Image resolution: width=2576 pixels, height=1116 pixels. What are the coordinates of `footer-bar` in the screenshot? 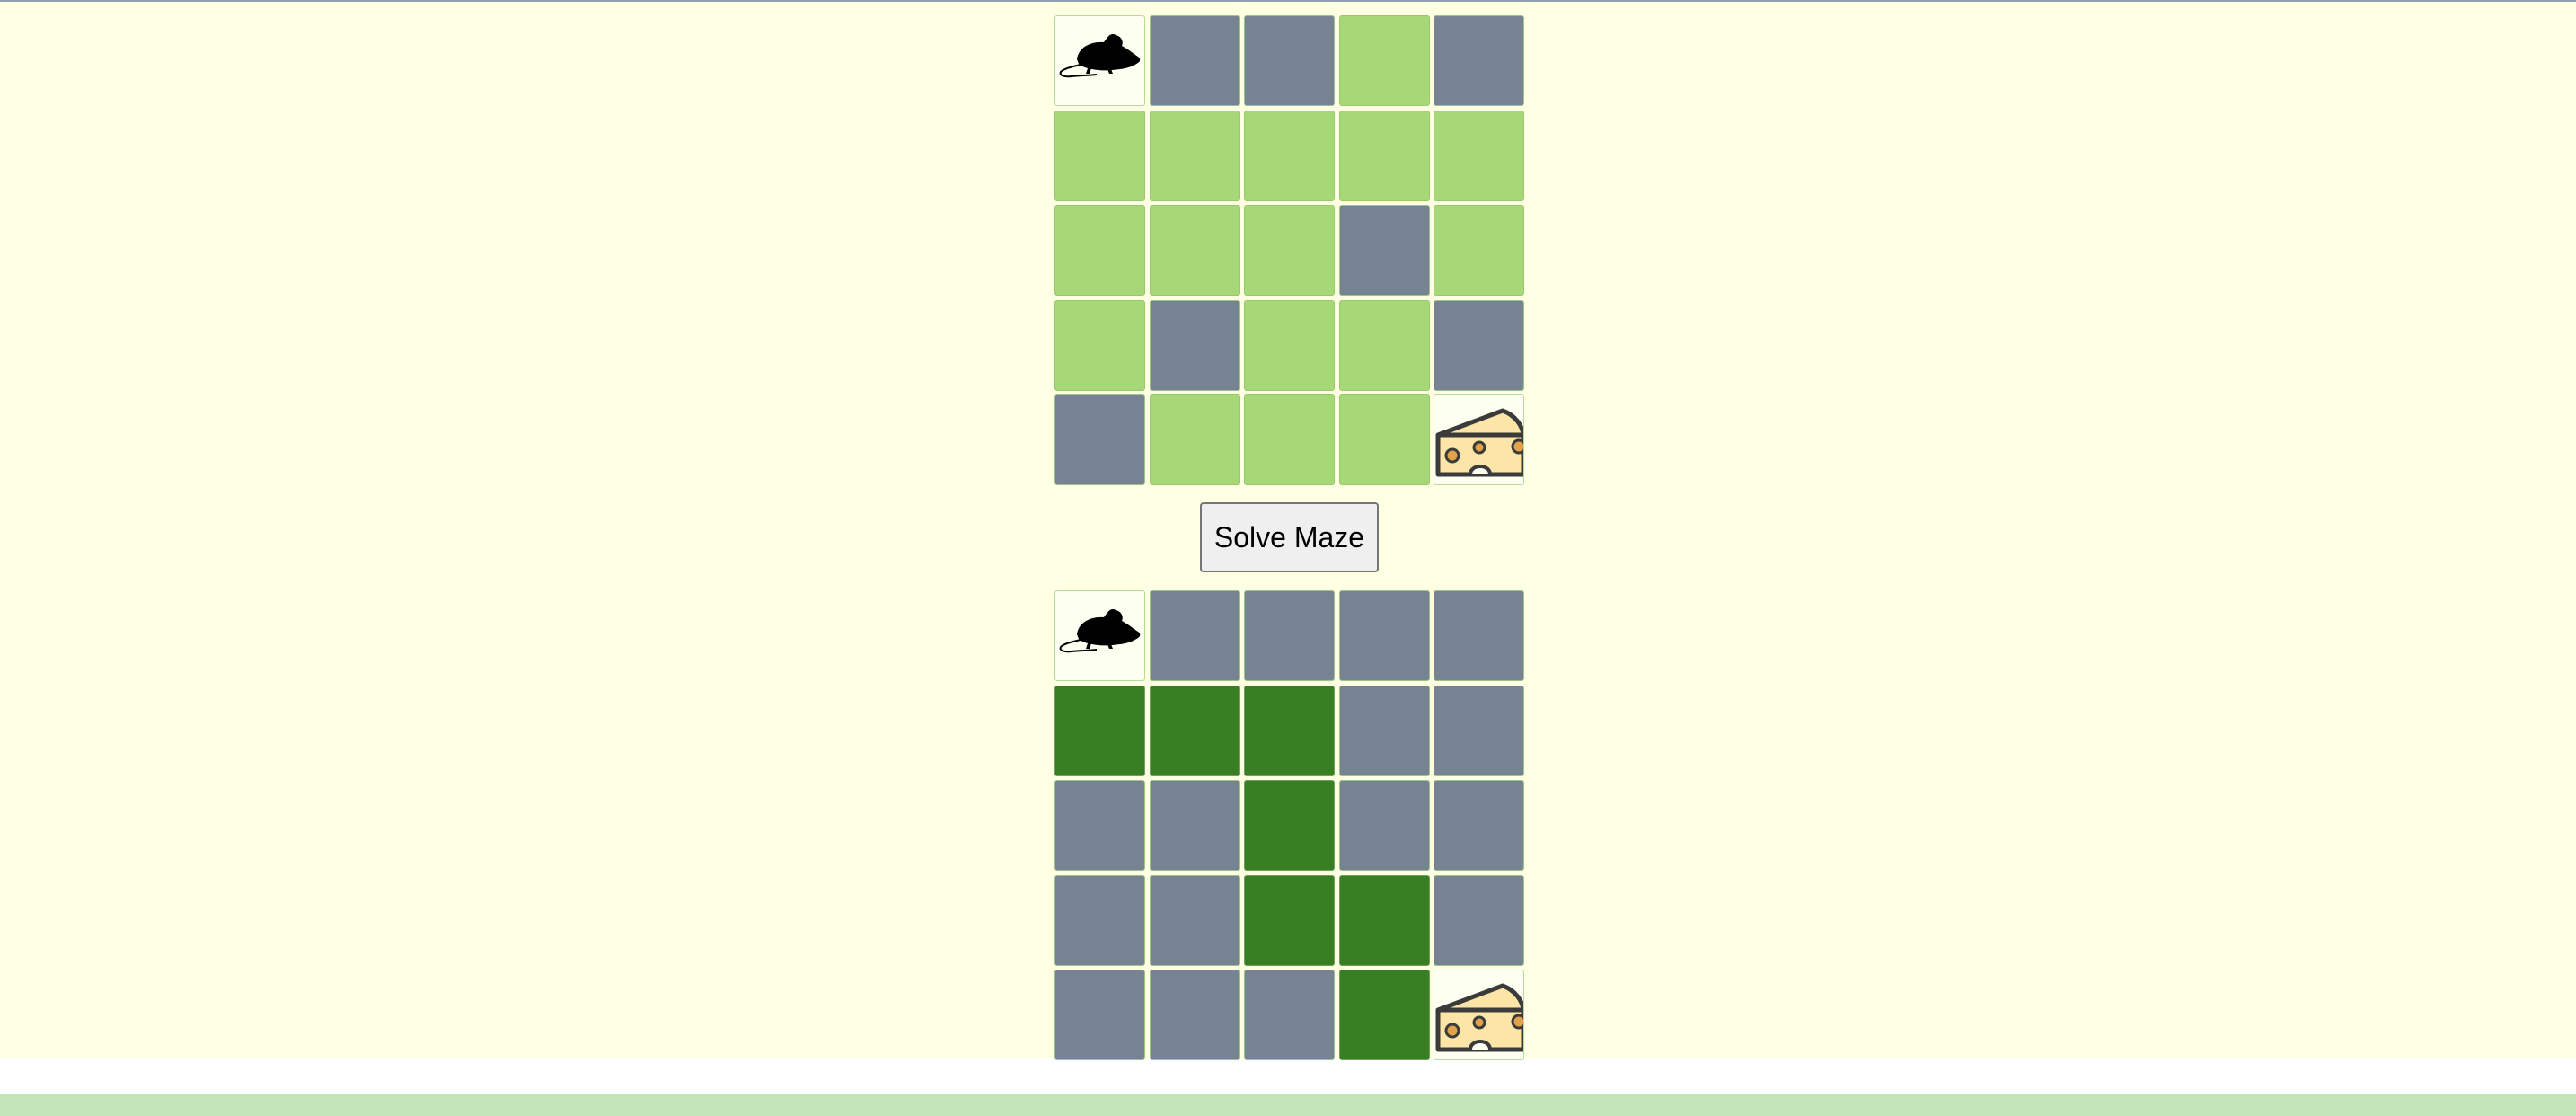 It's located at (1288, 1105).